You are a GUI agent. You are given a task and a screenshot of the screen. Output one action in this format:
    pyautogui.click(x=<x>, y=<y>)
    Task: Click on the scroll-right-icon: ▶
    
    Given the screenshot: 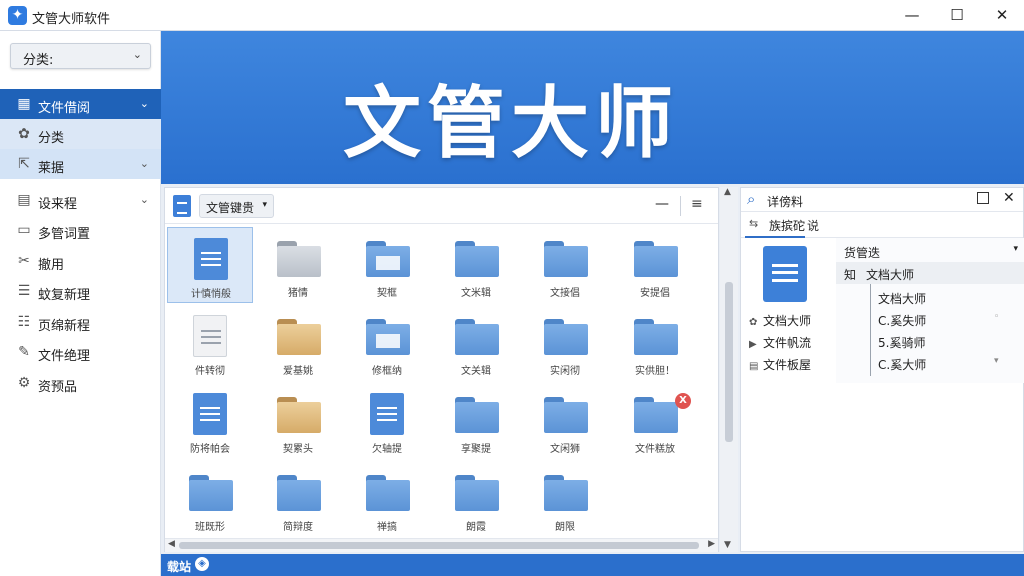 What is the action you would take?
    pyautogui.click(x=711, y=544)
    